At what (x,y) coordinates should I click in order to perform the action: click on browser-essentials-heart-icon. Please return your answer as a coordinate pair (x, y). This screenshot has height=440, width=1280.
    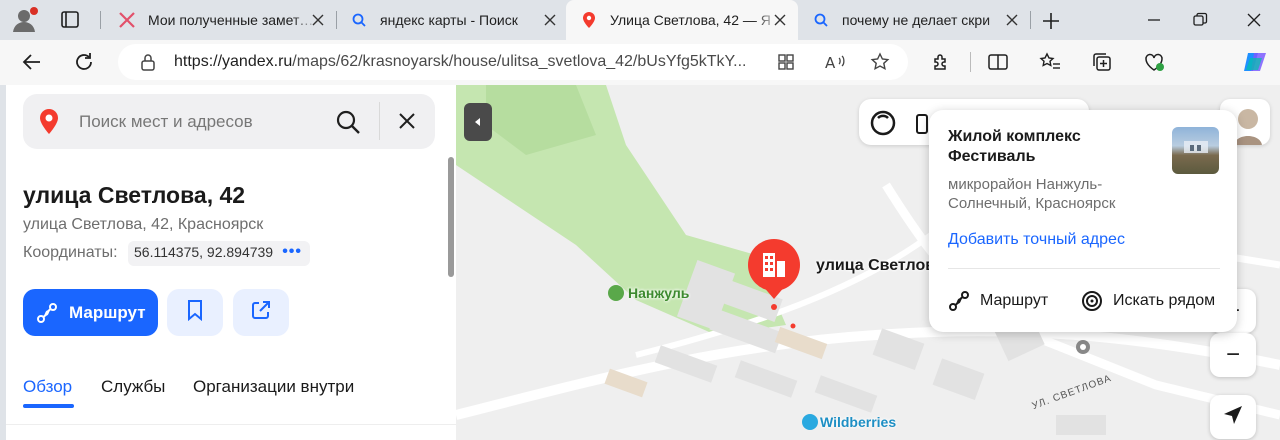
    Looking at the image, I should click on (1154, 62).